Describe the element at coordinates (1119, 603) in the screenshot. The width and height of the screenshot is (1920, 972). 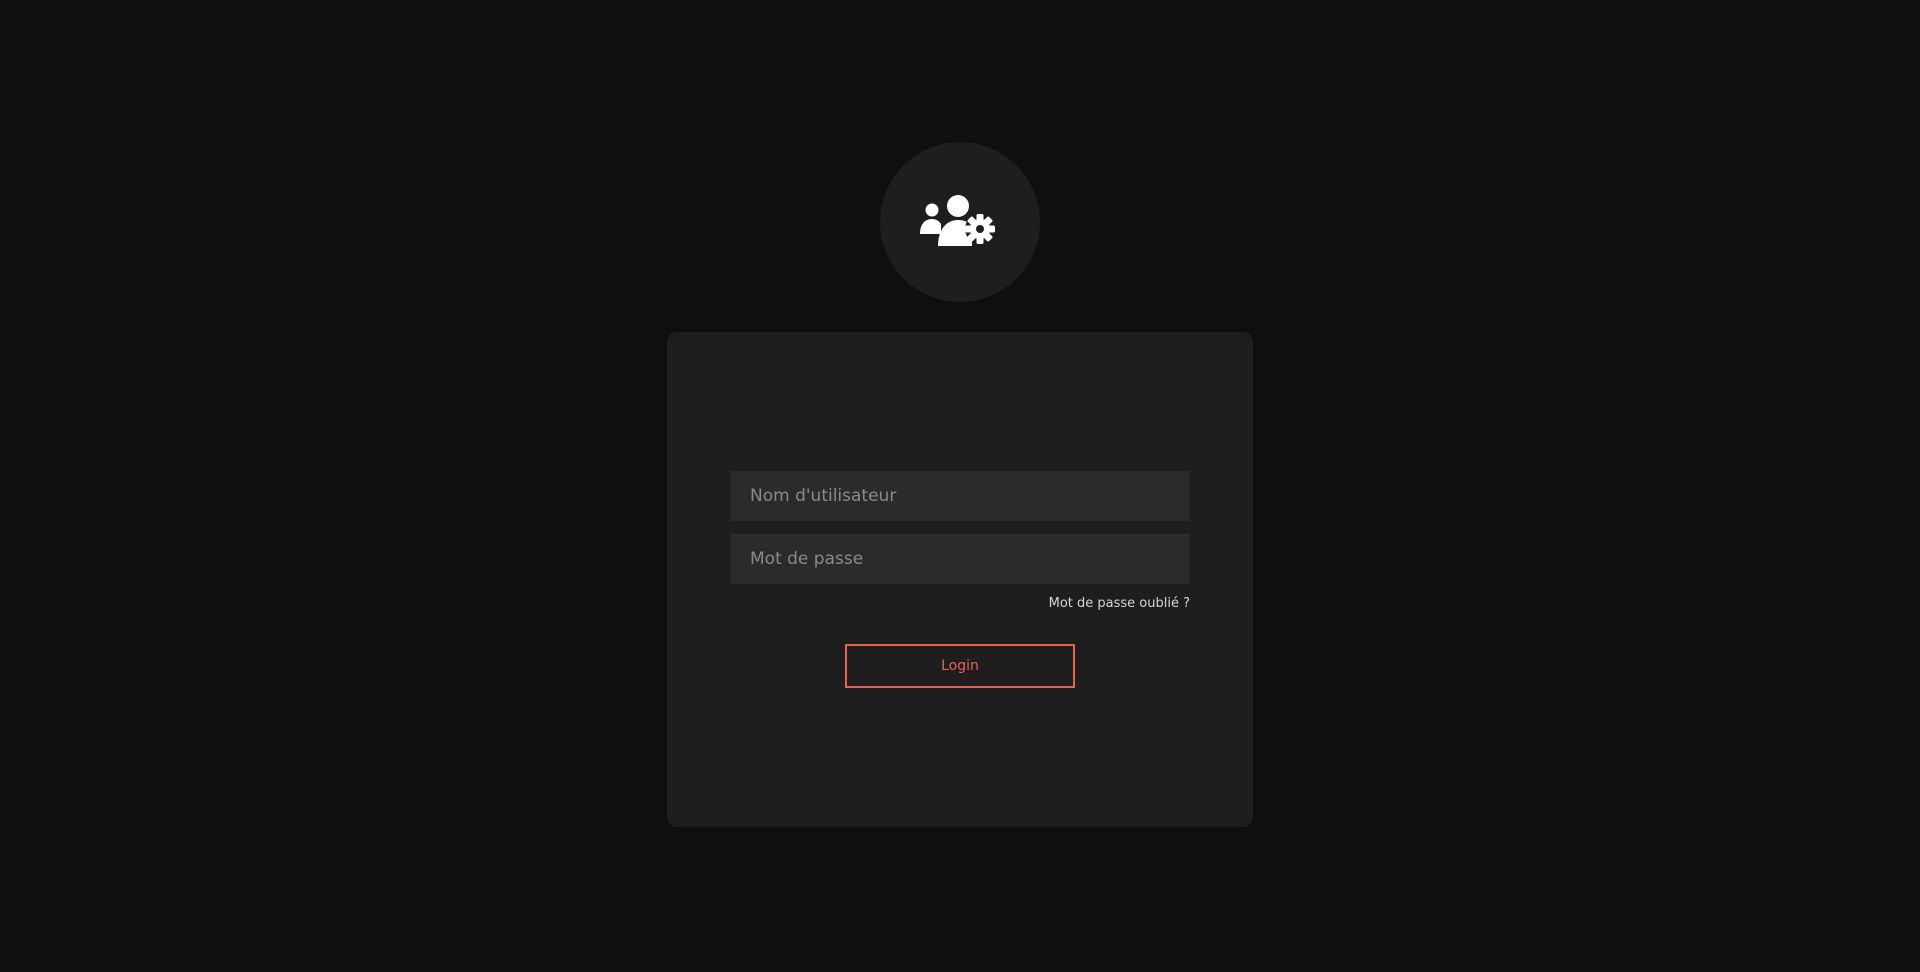
I see `forgot-password-link: Mot de passe oublié ?` at that location.